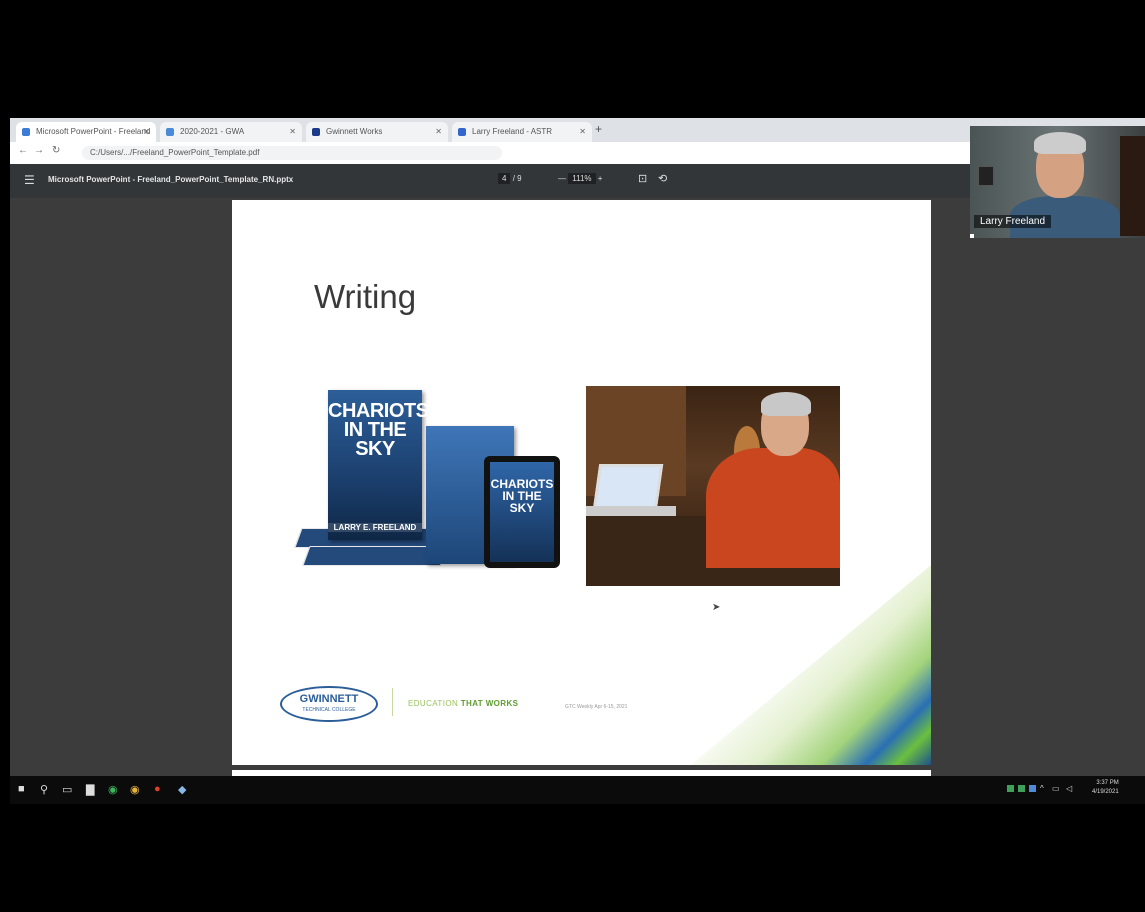 The image size is (1145, 912). Describe the element at coordinates (113, 789) in the screenshot. I see `edge-browser-icon: ◉` at that location.